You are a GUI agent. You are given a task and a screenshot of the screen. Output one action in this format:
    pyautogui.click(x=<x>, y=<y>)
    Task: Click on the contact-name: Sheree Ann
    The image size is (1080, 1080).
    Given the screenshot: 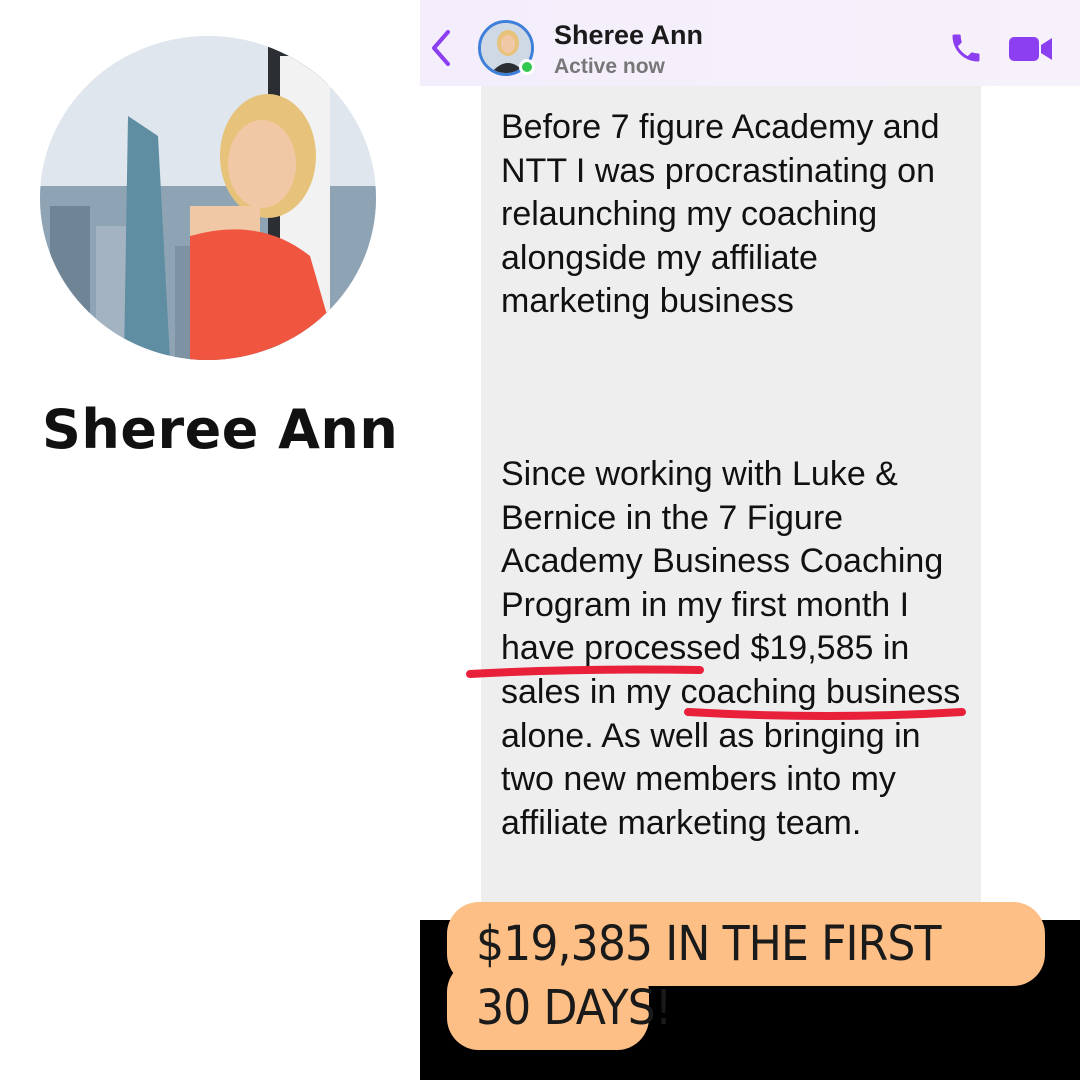 What is the action you would take?
    pyautogui.click(x=628, y=35)
    